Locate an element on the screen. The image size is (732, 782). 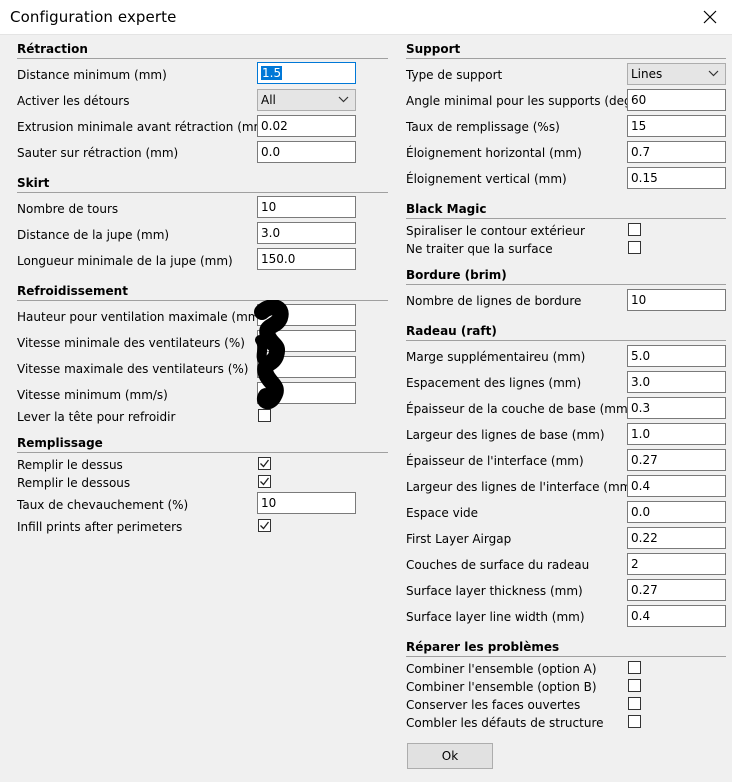
combine-a-checkbox is located at coordinates (634, 667).